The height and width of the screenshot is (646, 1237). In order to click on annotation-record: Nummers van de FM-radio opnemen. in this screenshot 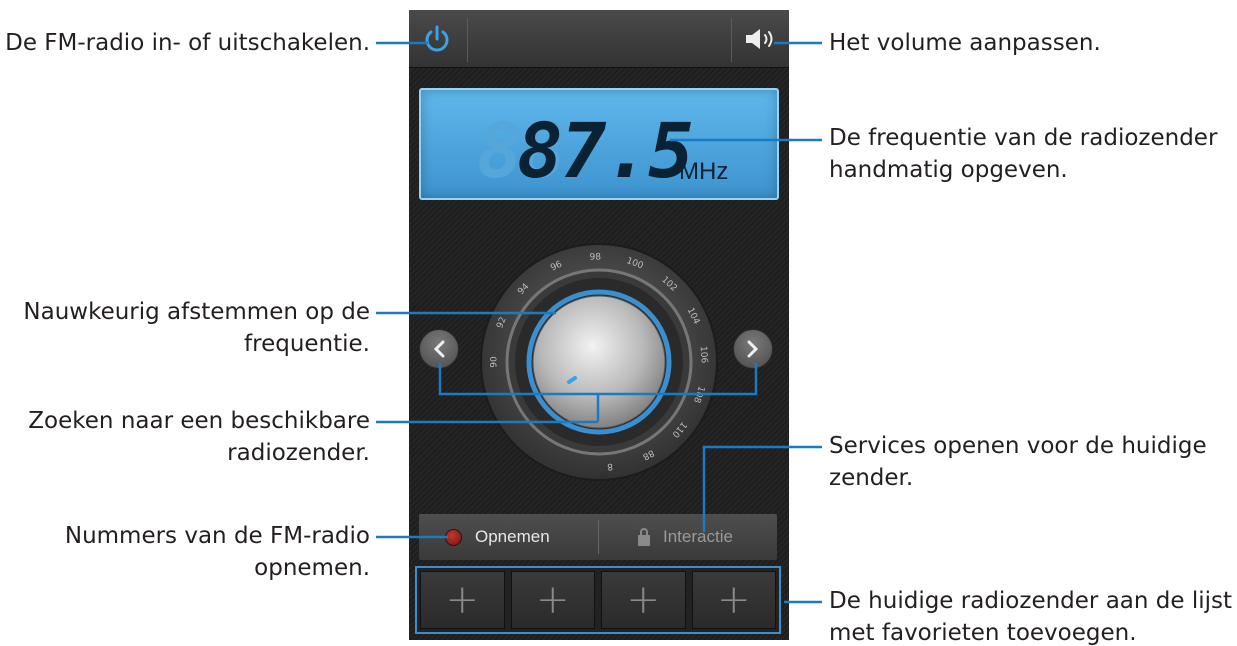, I will do `click(217, 552)`.